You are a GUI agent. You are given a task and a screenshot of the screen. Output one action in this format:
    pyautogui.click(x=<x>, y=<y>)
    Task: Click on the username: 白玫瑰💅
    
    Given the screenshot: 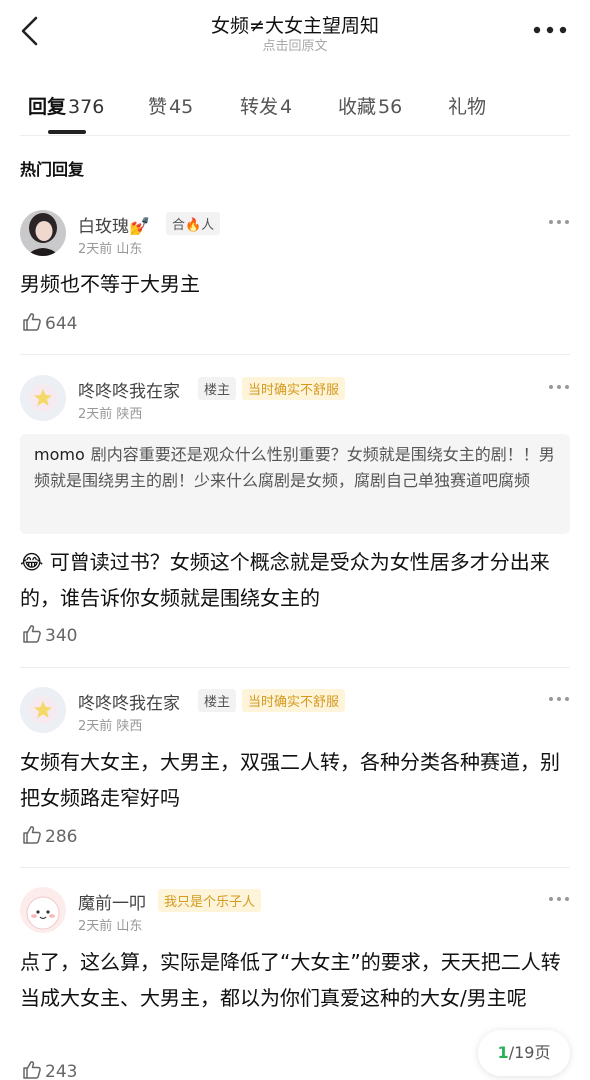 What is the action you would take?
    pyautogui.click(x=114, y=224)
    